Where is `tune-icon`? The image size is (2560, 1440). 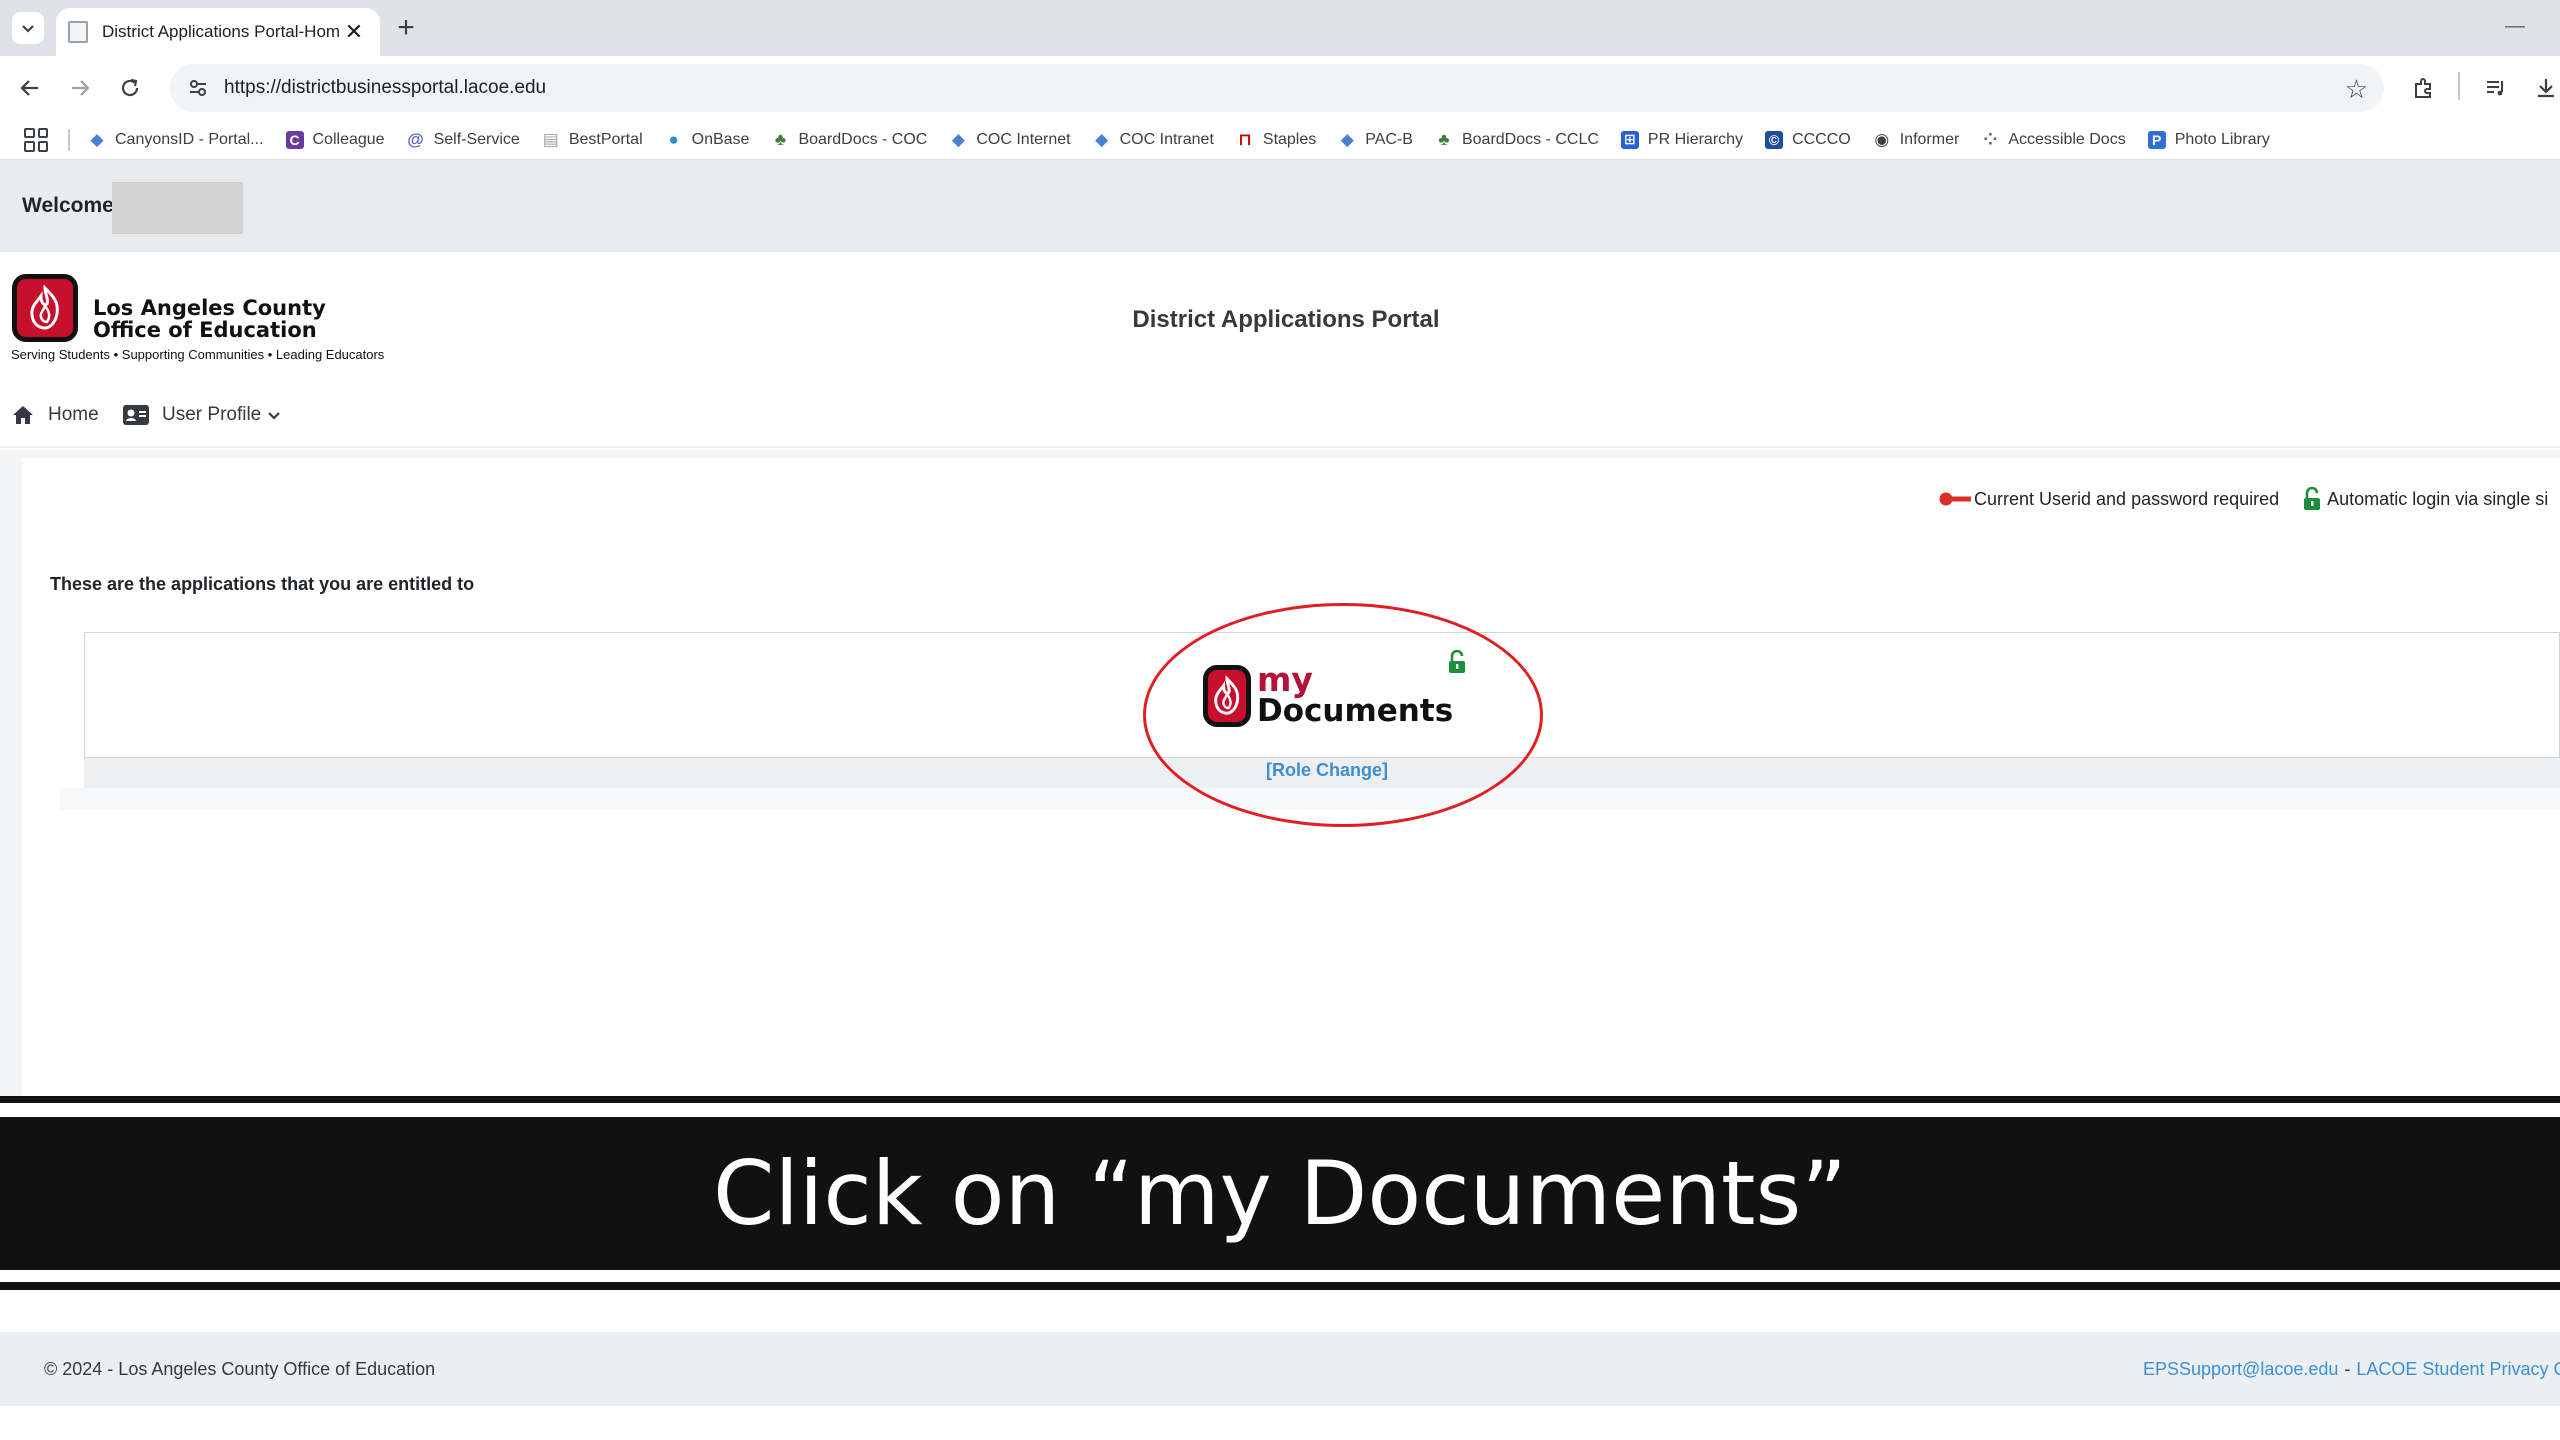 tune-icon is located at coordinates (198, 88).